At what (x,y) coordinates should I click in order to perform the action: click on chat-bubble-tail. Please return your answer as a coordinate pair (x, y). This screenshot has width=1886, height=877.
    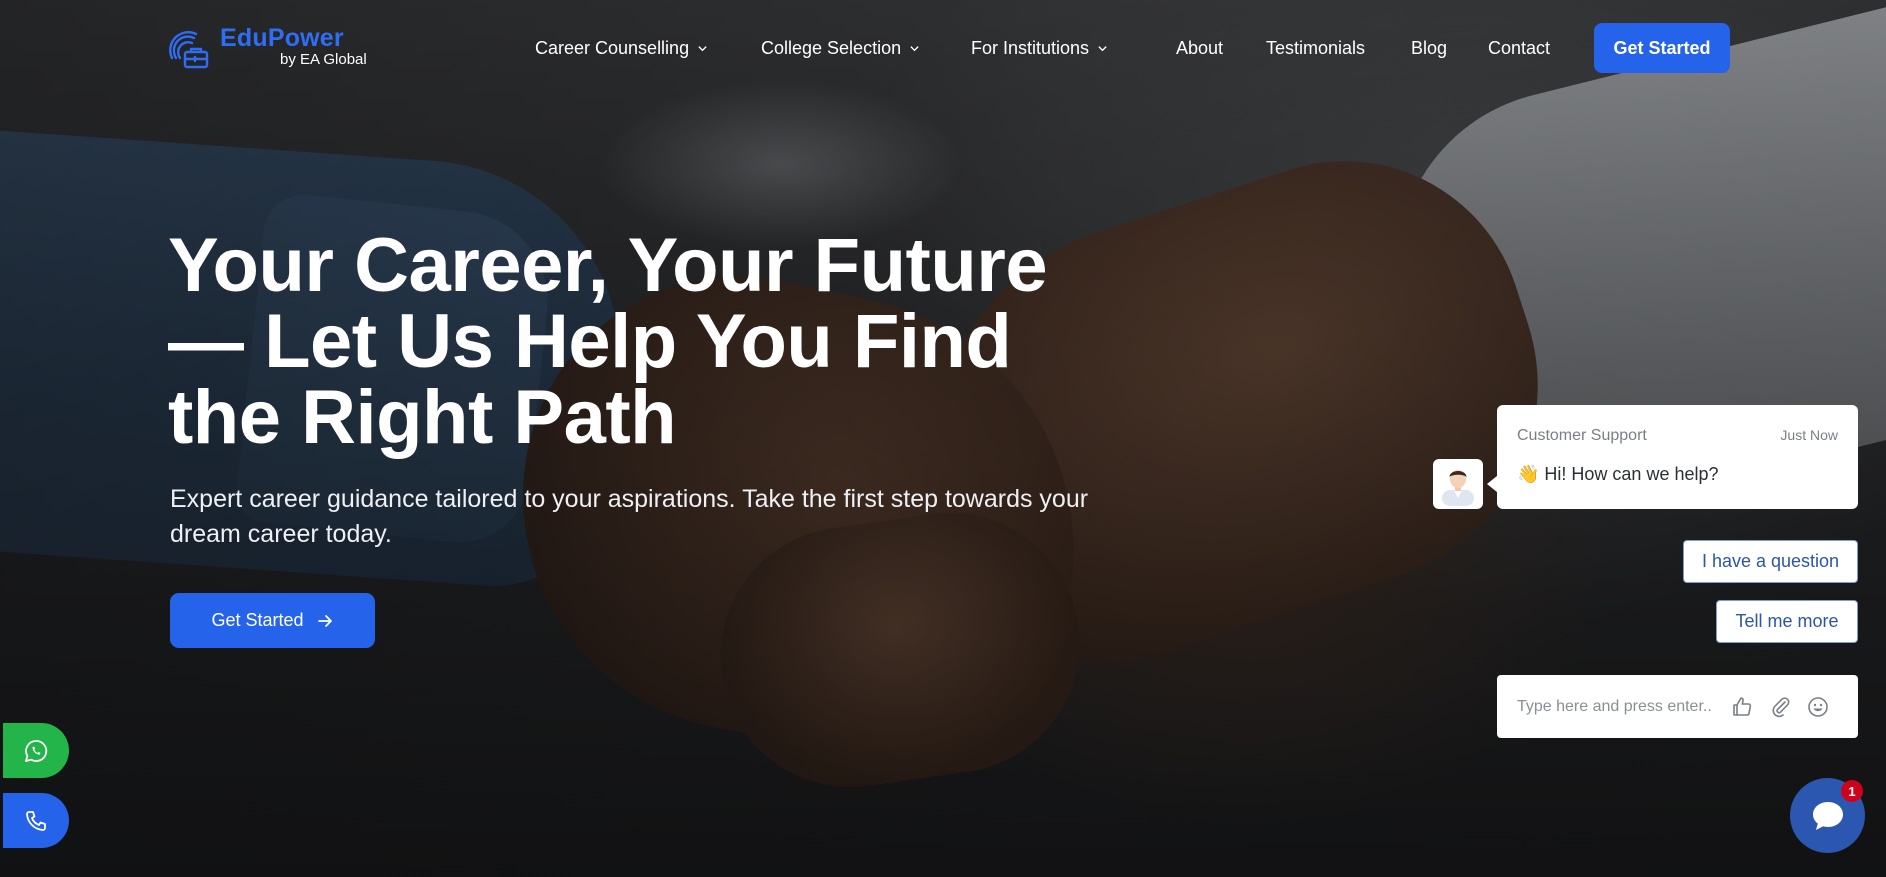
    Looking at the image, I should click on (1492, 484).